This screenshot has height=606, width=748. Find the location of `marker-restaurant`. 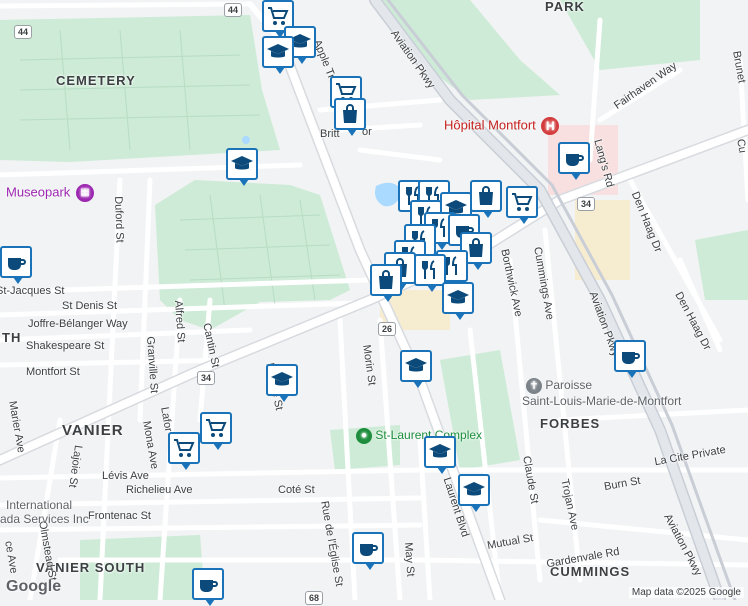

marker-restaurant is located at coordinates (430, 273).